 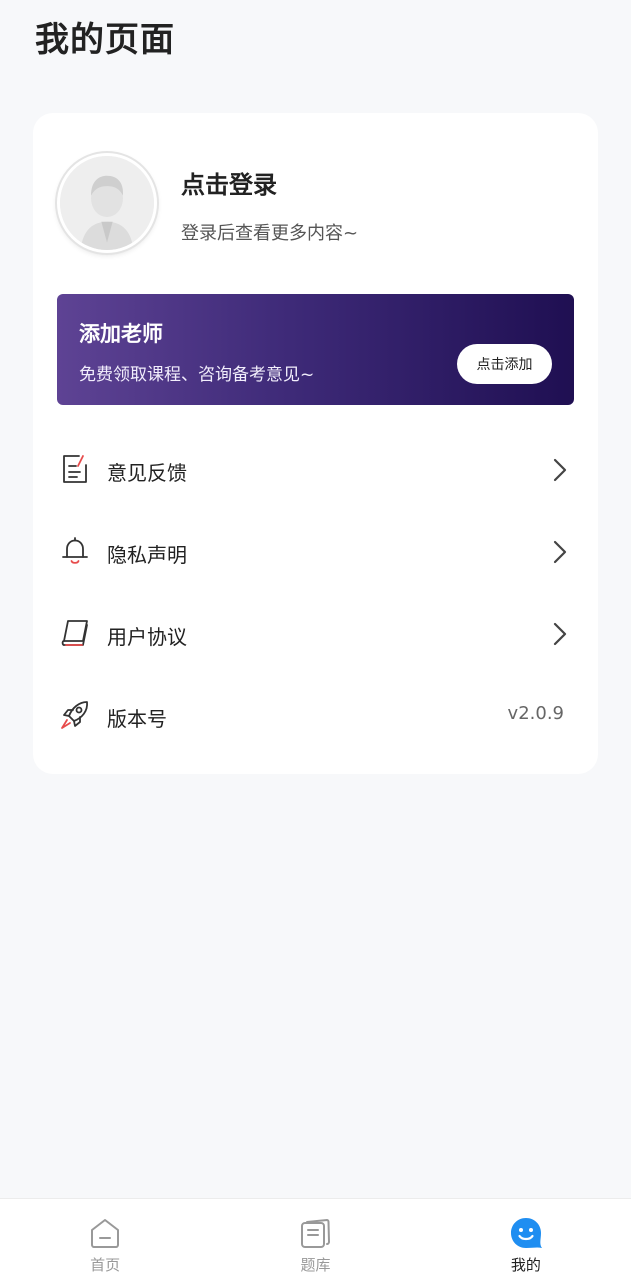 I want to click on feedback-icon, so click(x=75, y=469).